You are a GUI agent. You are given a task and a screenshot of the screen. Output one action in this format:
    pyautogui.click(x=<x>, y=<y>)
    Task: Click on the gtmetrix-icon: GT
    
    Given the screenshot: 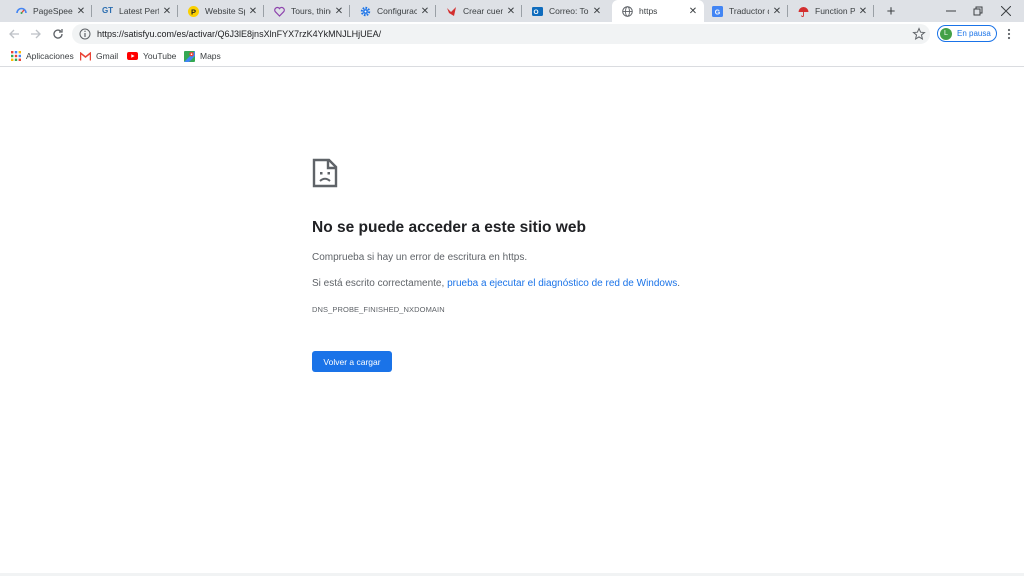 What is the action you would take?
    pyautogui.click(x=107, y=10)
    